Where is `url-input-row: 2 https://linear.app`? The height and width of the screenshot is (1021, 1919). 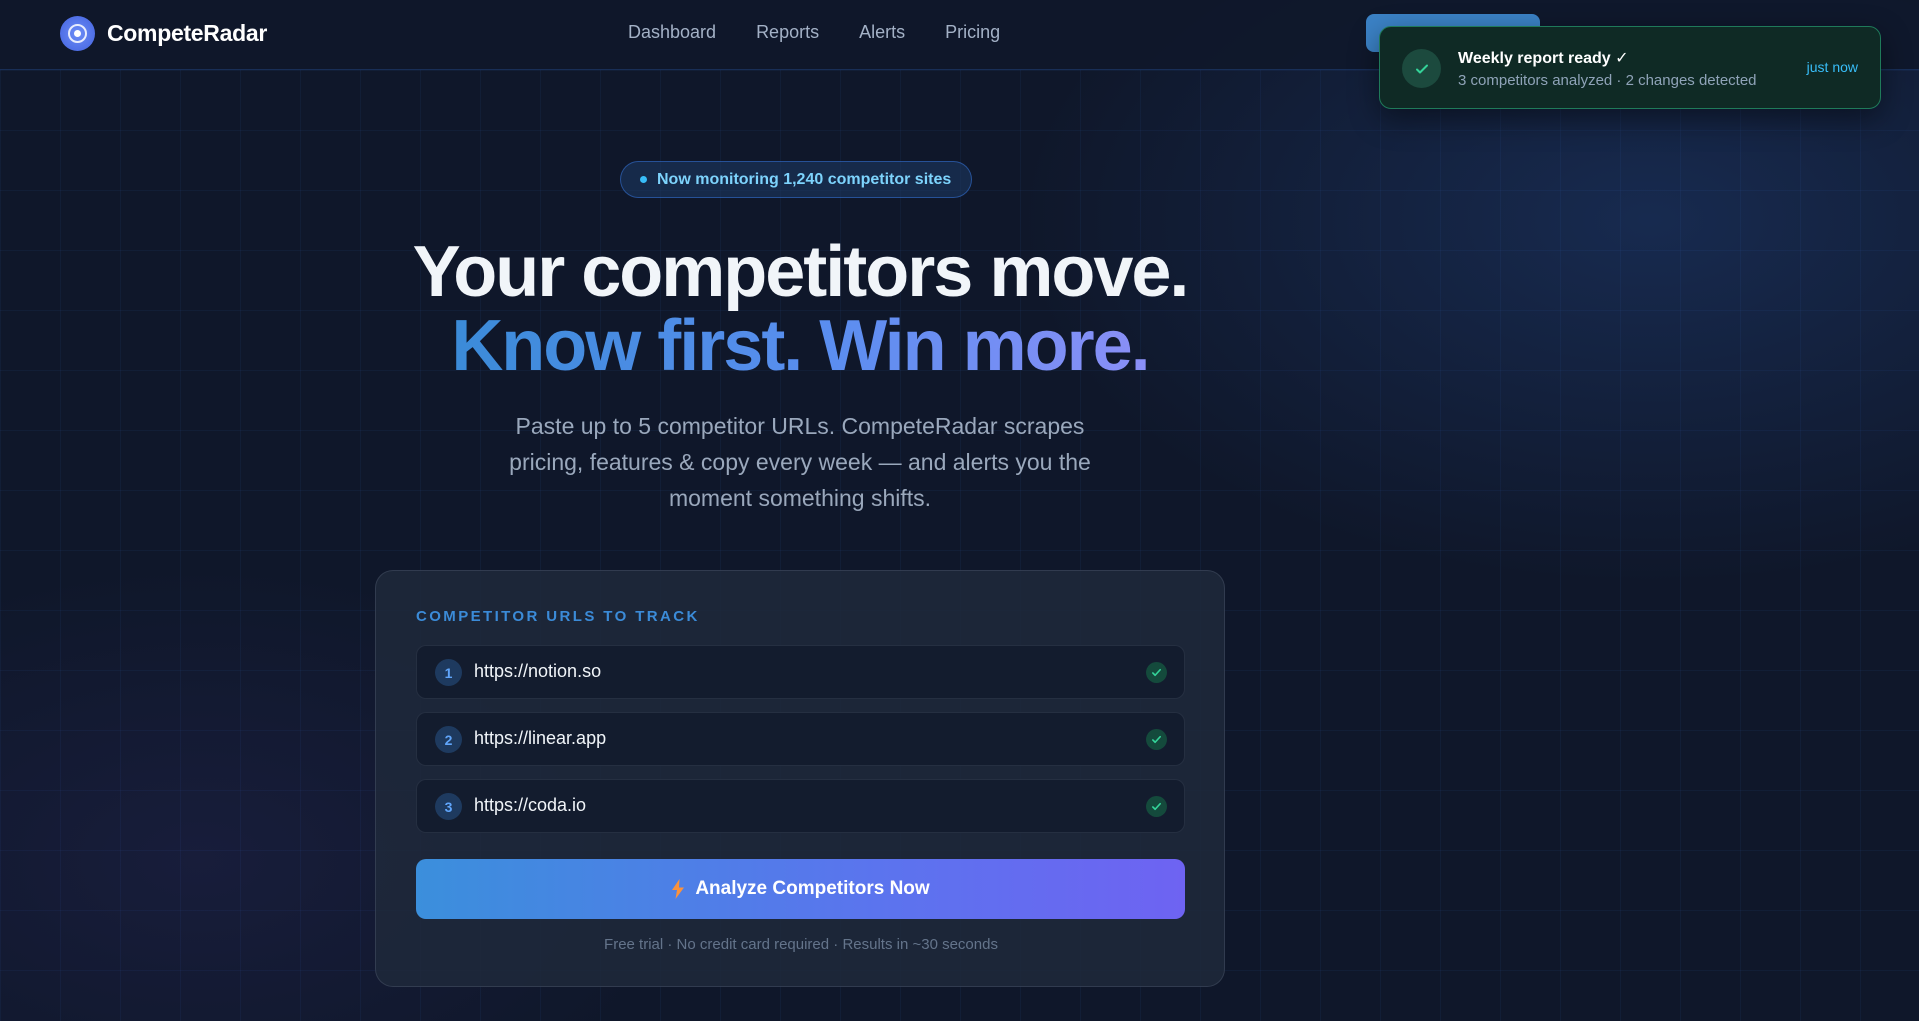 url-input-row: 2 https://linear.app is located at coordinates (800, 739).